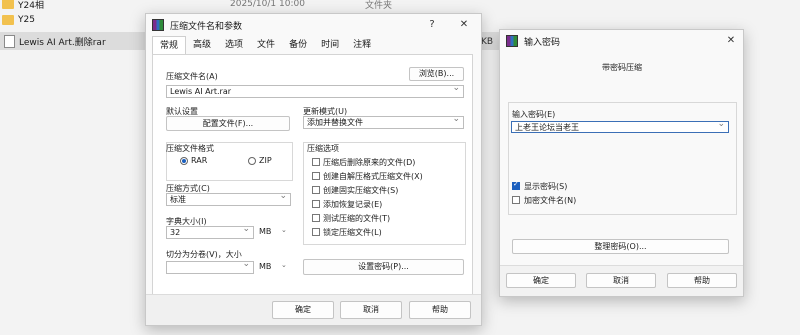  What do you see at coordinates (316, 232) in the screenshot?
I see `option-lock-checkbox` at bounding box center [316, 232].